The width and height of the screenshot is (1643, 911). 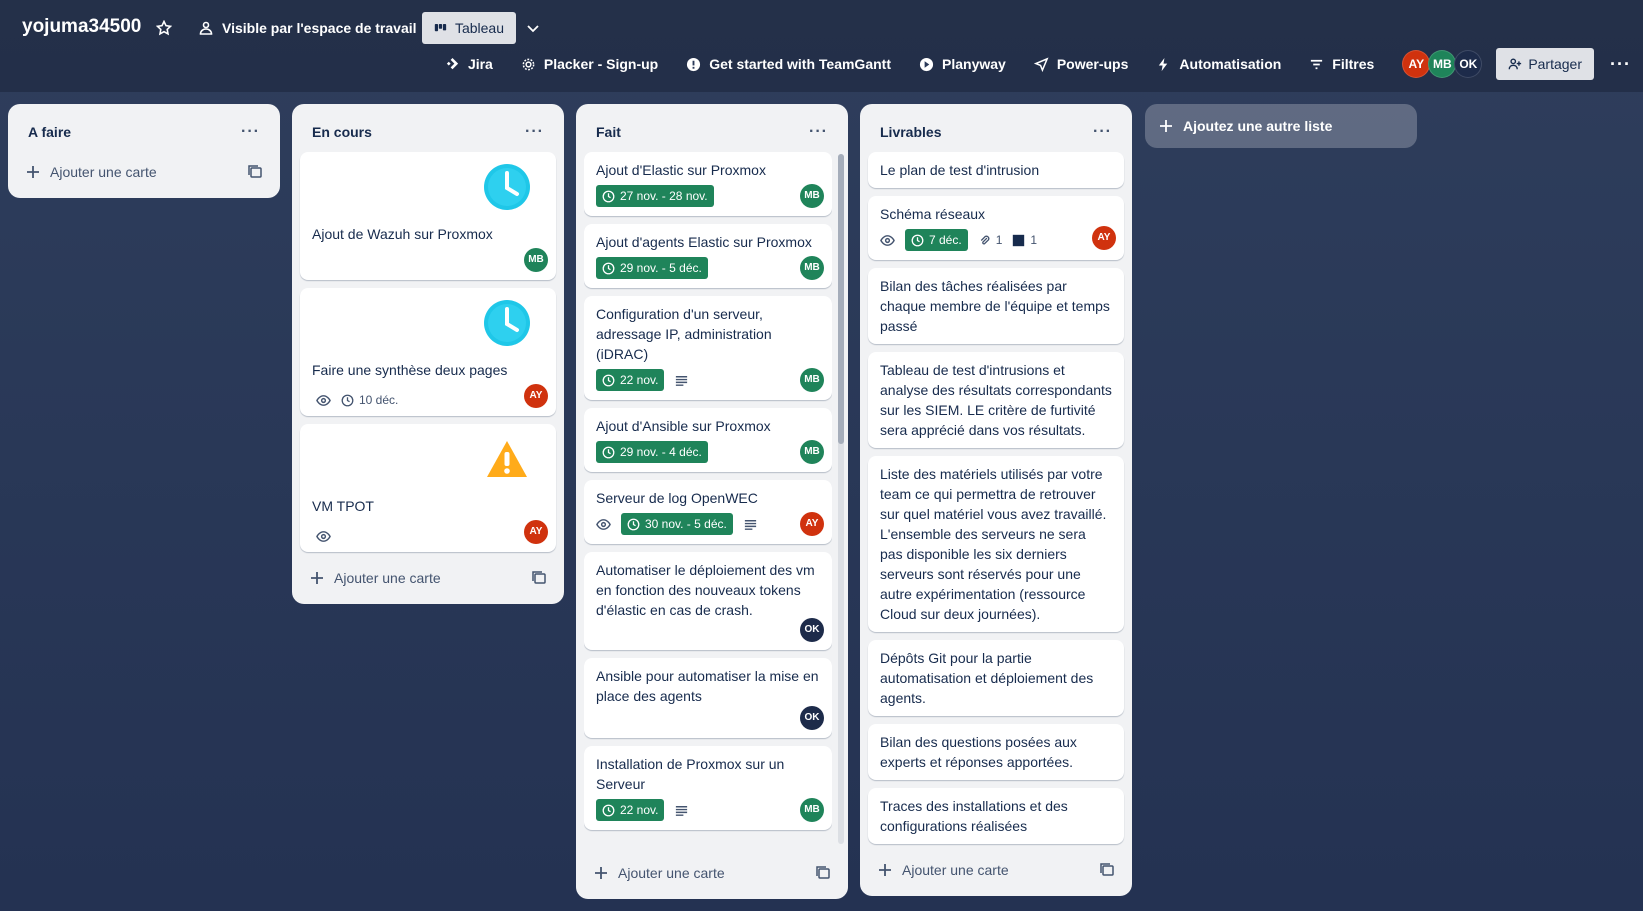 I want to click on list-title: A faire, so click(x=49, y=132).